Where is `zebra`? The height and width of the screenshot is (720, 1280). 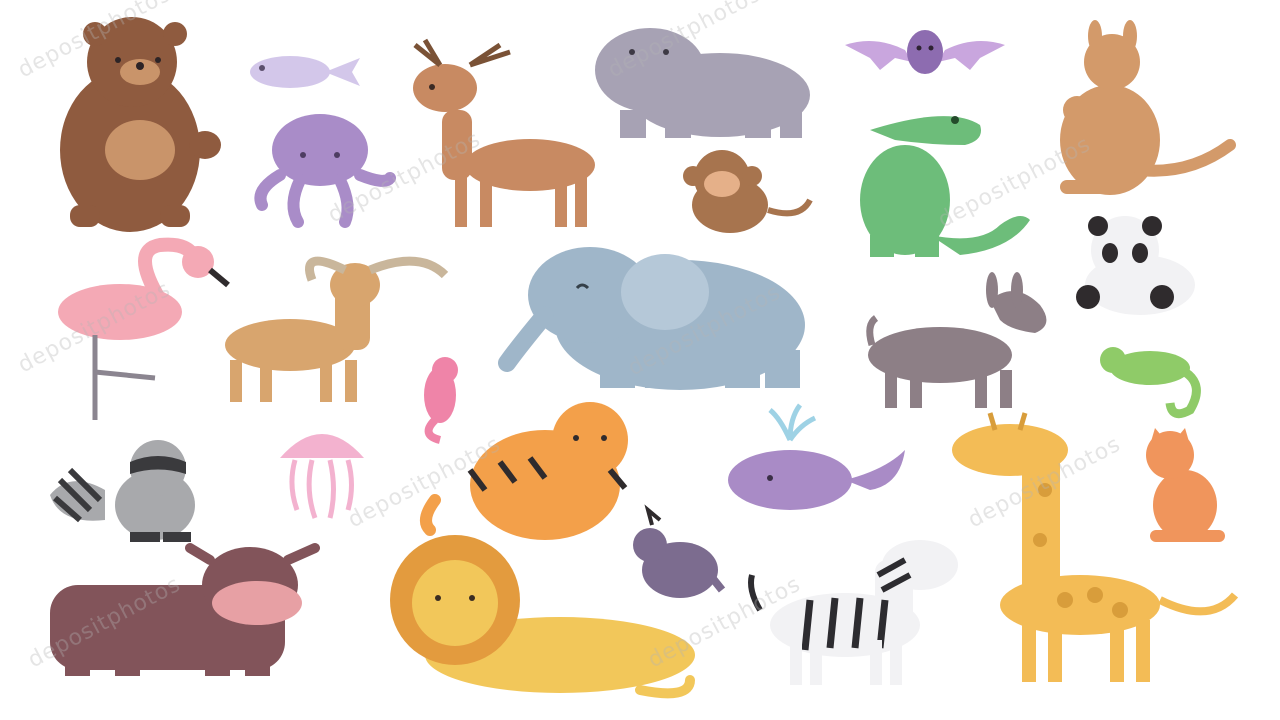 zebra is located at coordinates (853, 612).